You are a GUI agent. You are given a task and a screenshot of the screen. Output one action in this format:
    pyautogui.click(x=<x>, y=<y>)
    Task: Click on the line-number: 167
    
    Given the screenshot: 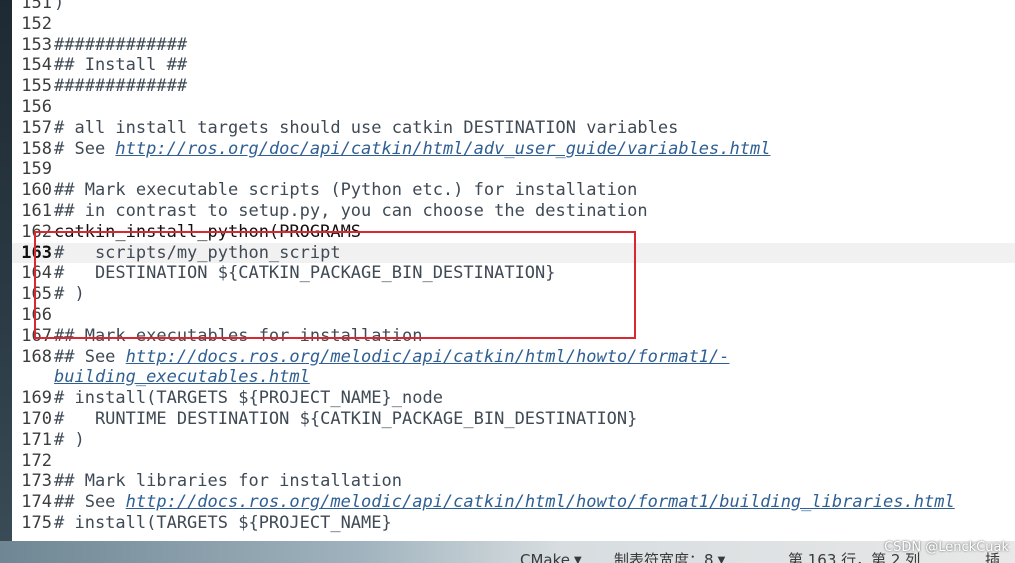 What is the action you would take?
    pyautogui.click(x=36, y=335)
    